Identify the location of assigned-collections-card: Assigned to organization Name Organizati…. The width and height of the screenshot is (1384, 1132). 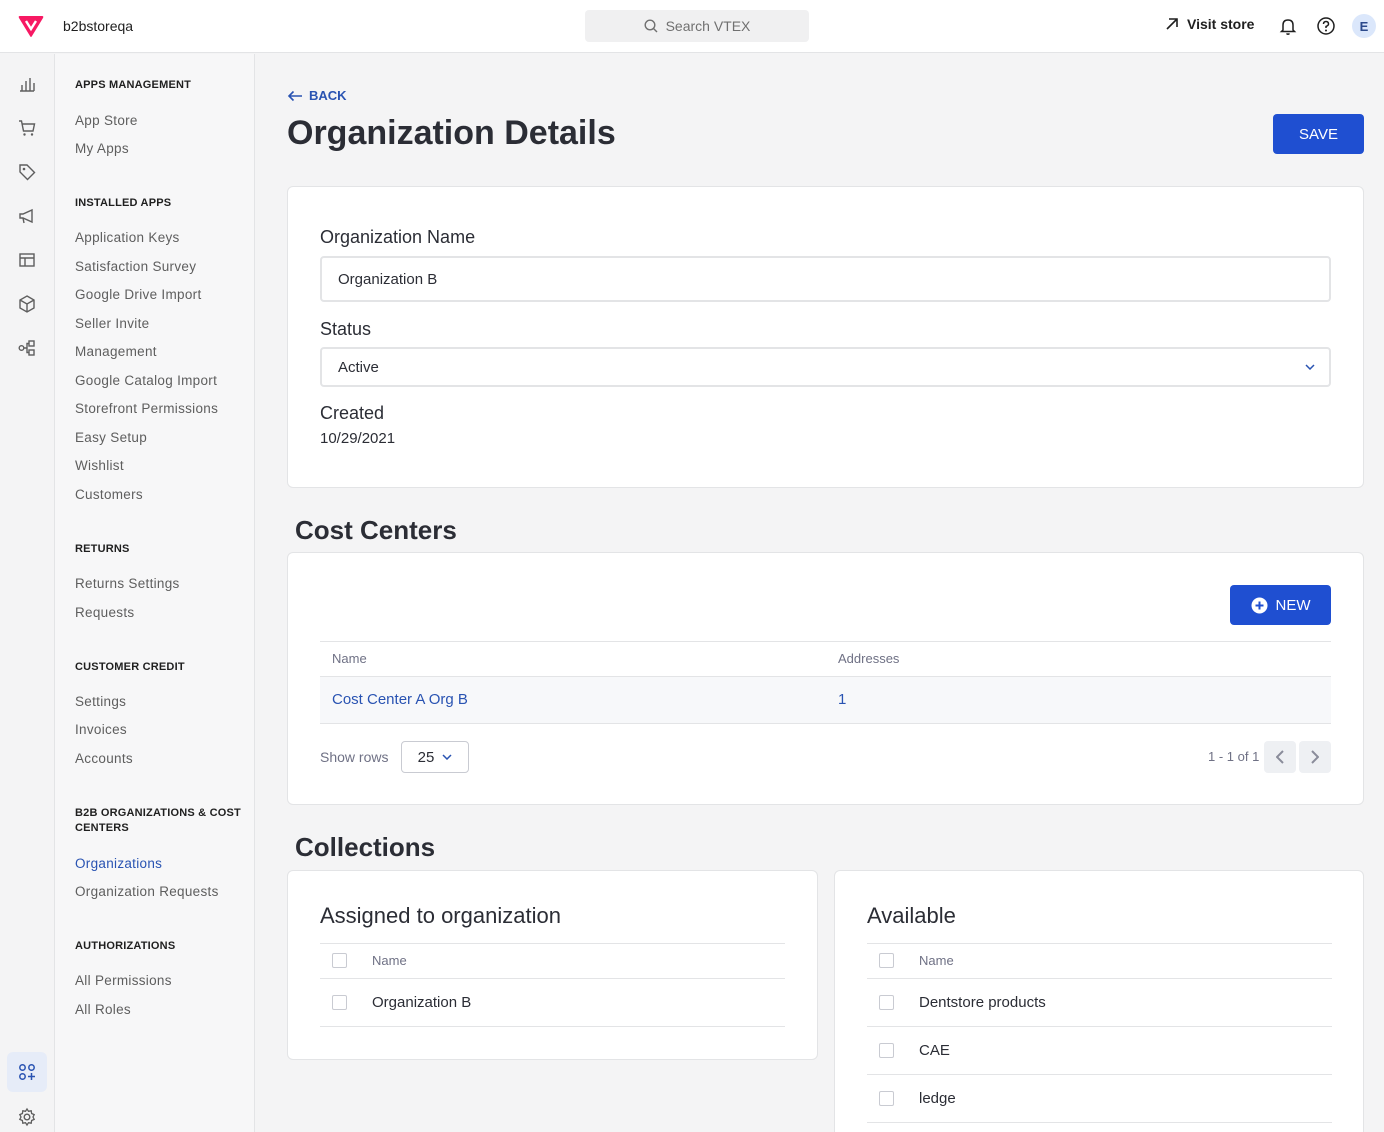
(552, 965).